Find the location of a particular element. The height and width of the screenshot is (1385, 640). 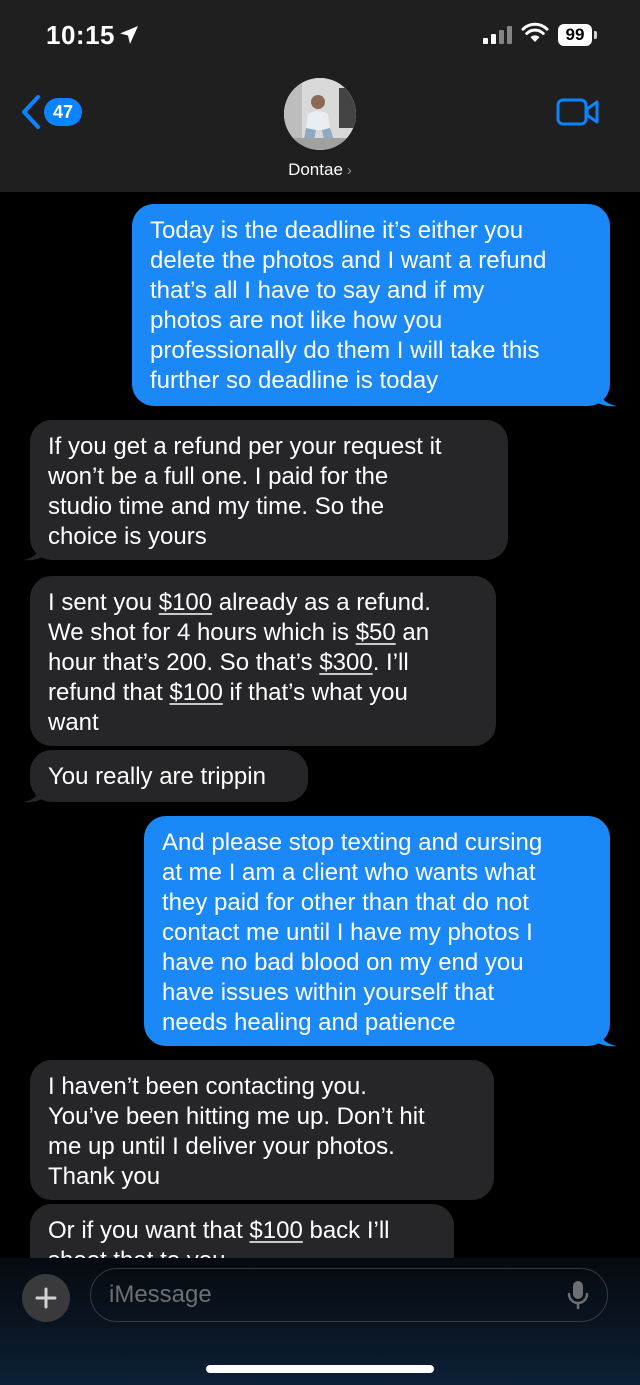

message-line: Thank you is located at coordinates (104, 1176).